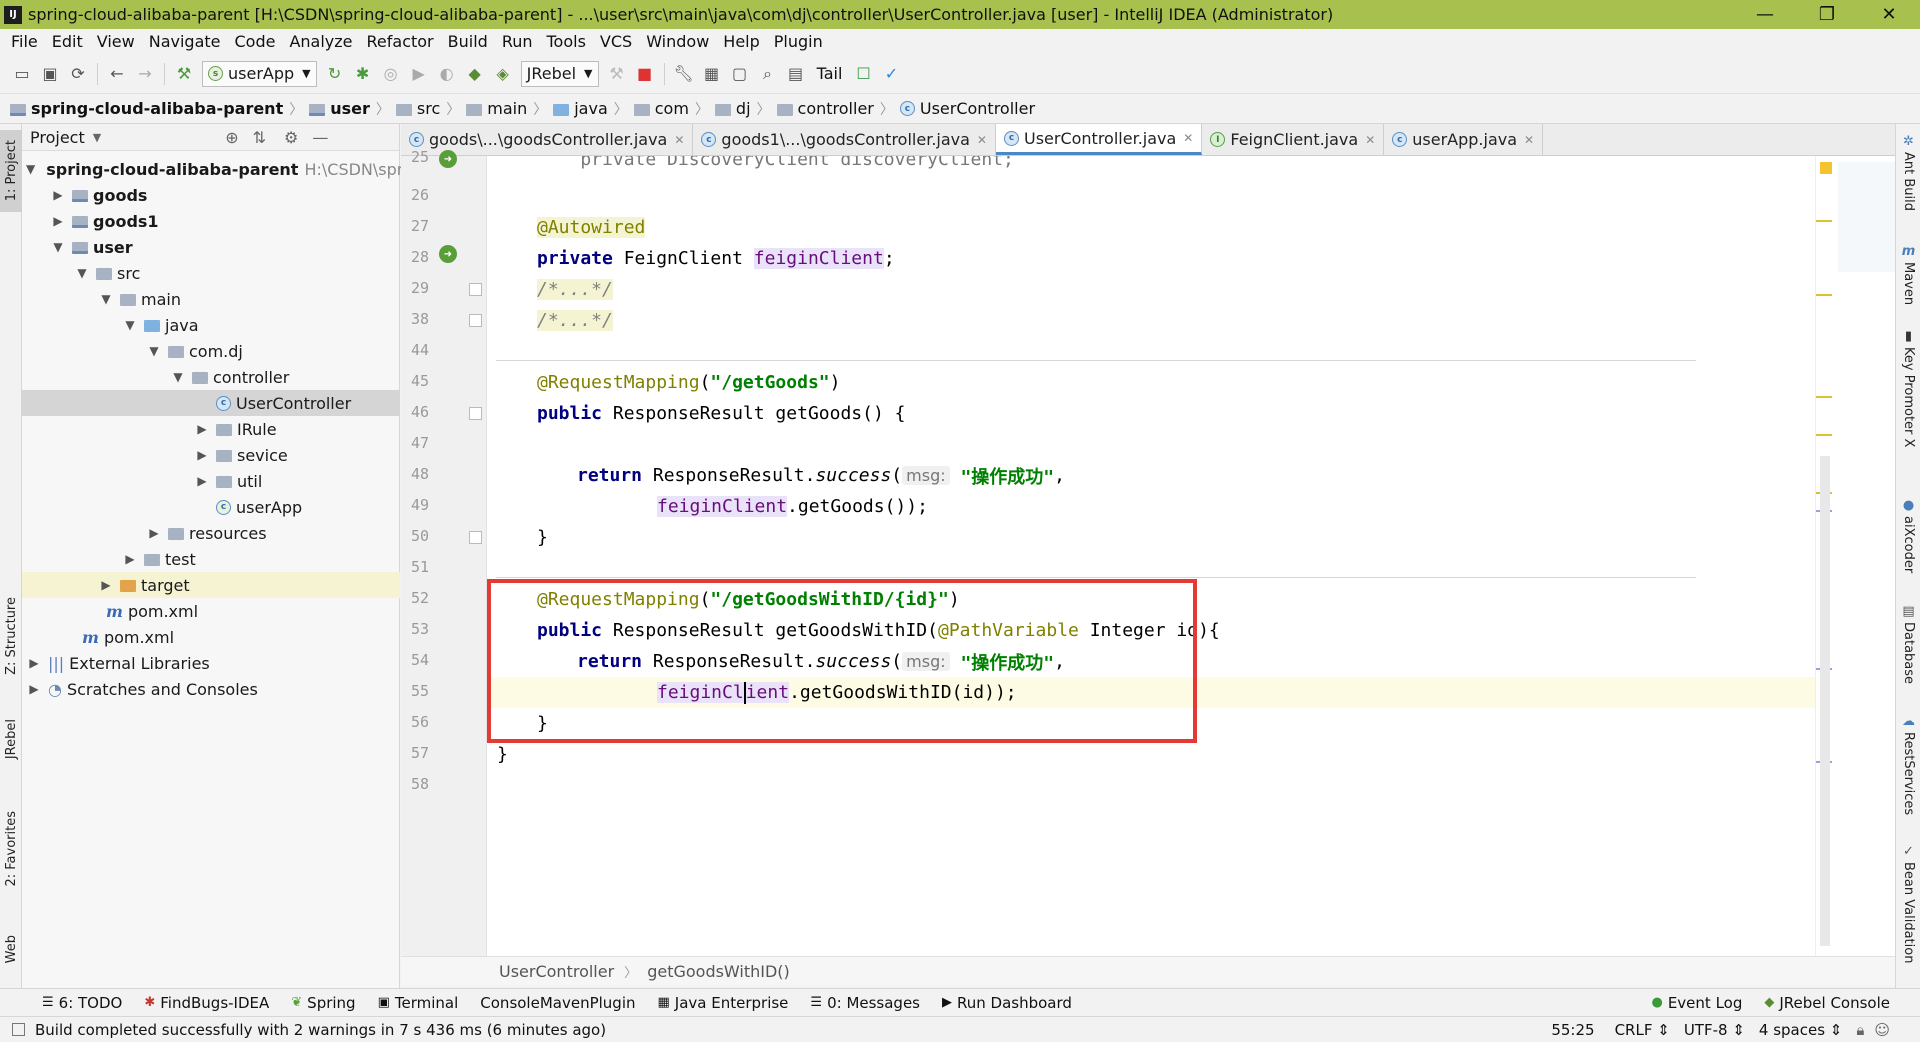  What do you see at coordinates (116, 41) in the screenshot?
I see `menu-view: View` at bounding box center [116, 41].